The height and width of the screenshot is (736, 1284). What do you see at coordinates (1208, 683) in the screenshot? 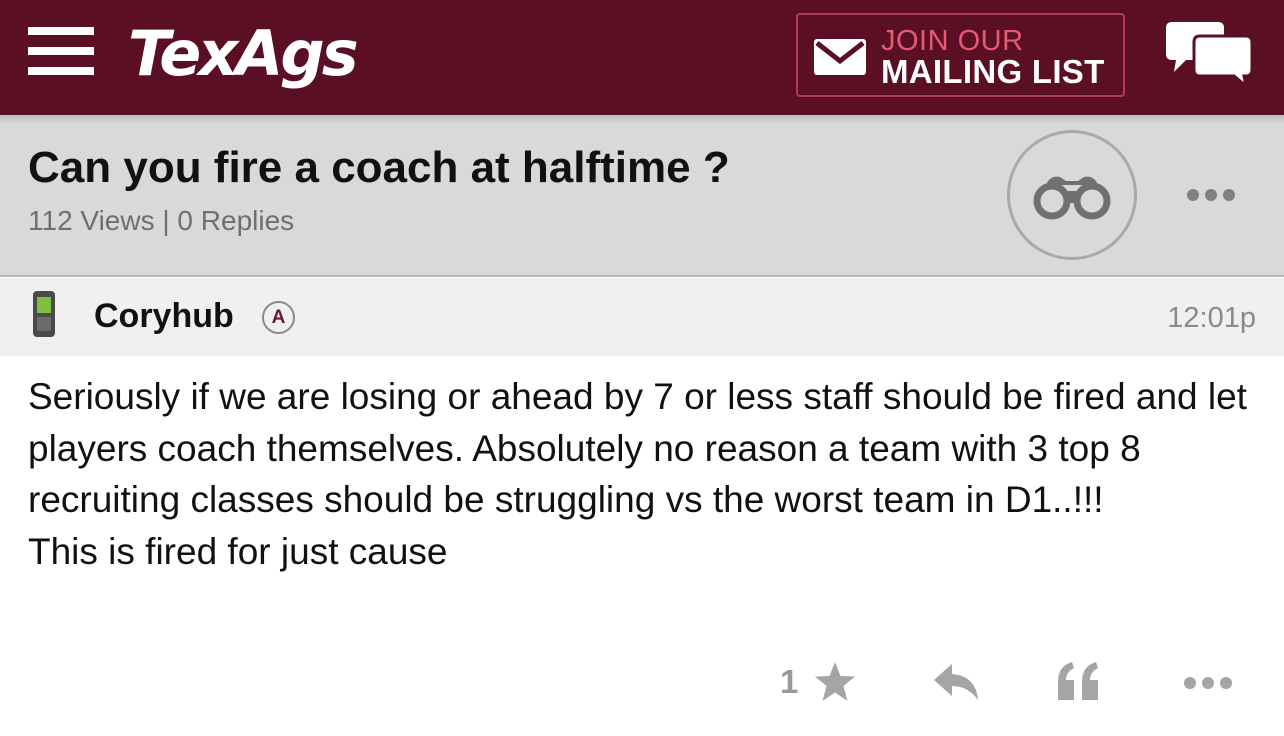
I see `post-more-icon` at bounding box center [1208, 683].